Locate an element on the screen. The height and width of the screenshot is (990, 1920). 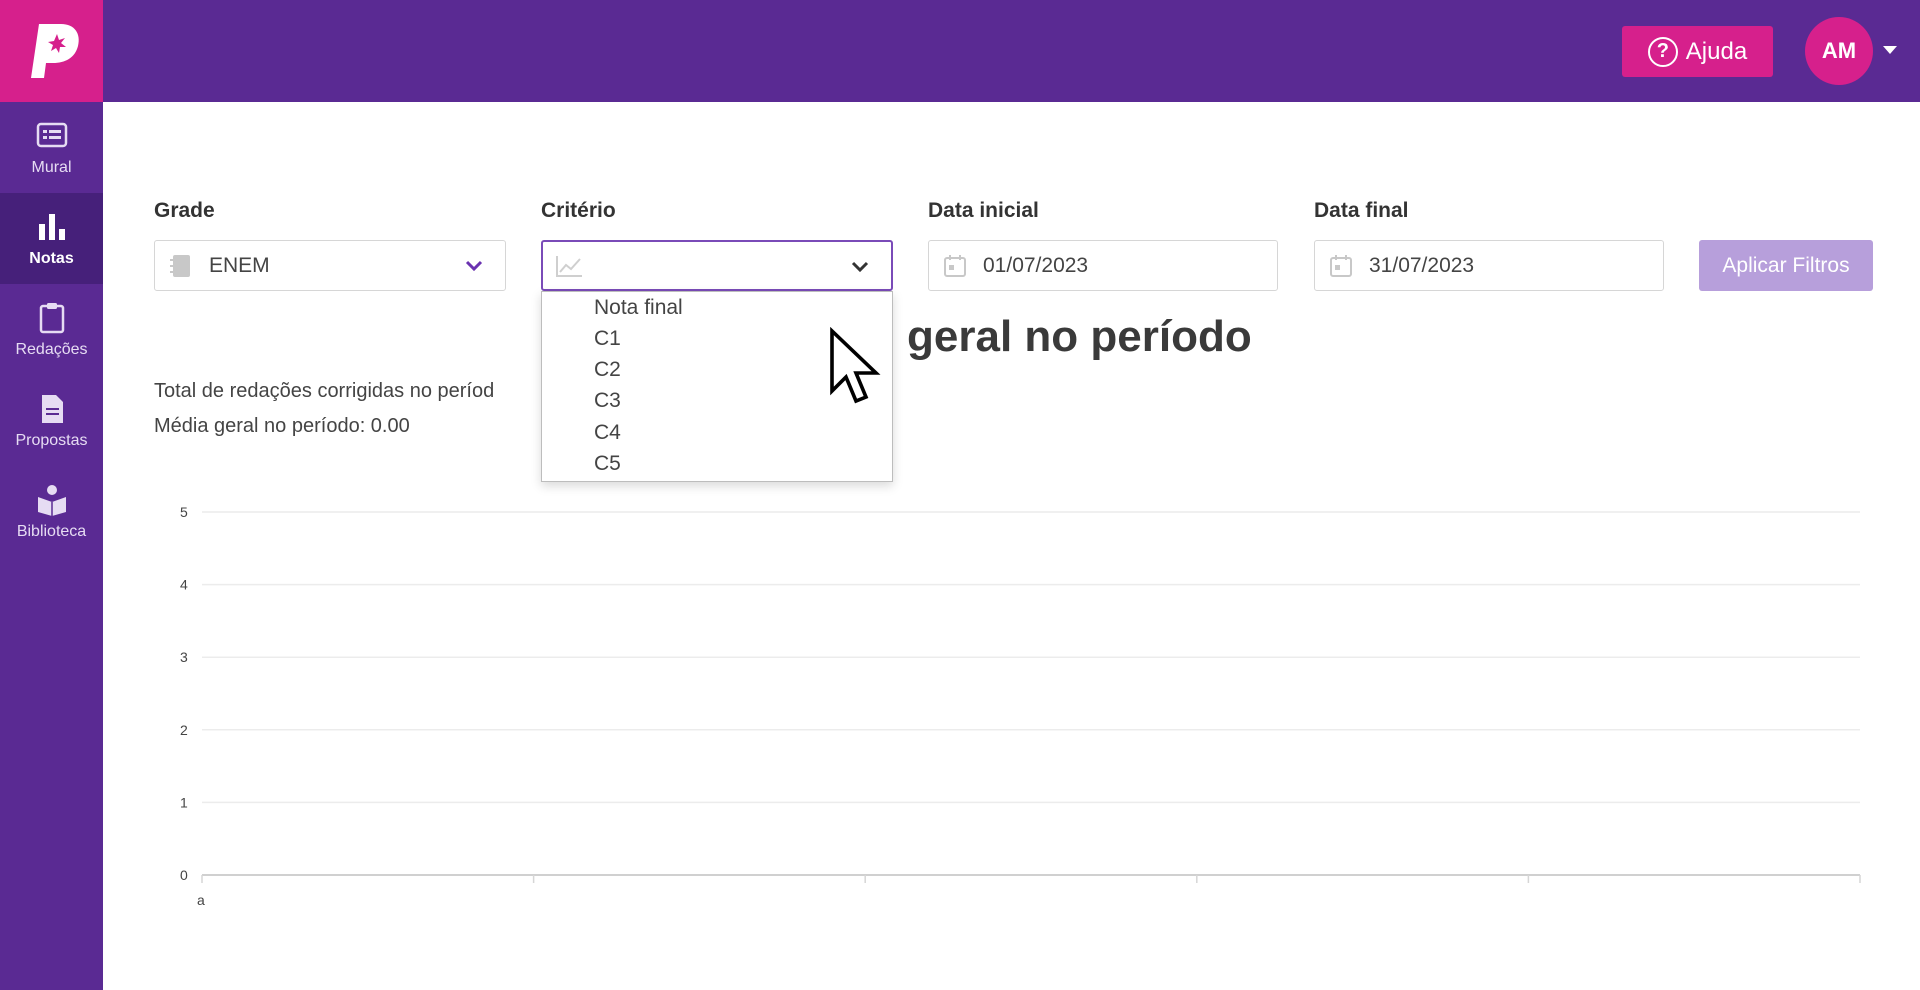
media-geral-text: Média geral no período: 0.00 is located at coordinates (282, 426).